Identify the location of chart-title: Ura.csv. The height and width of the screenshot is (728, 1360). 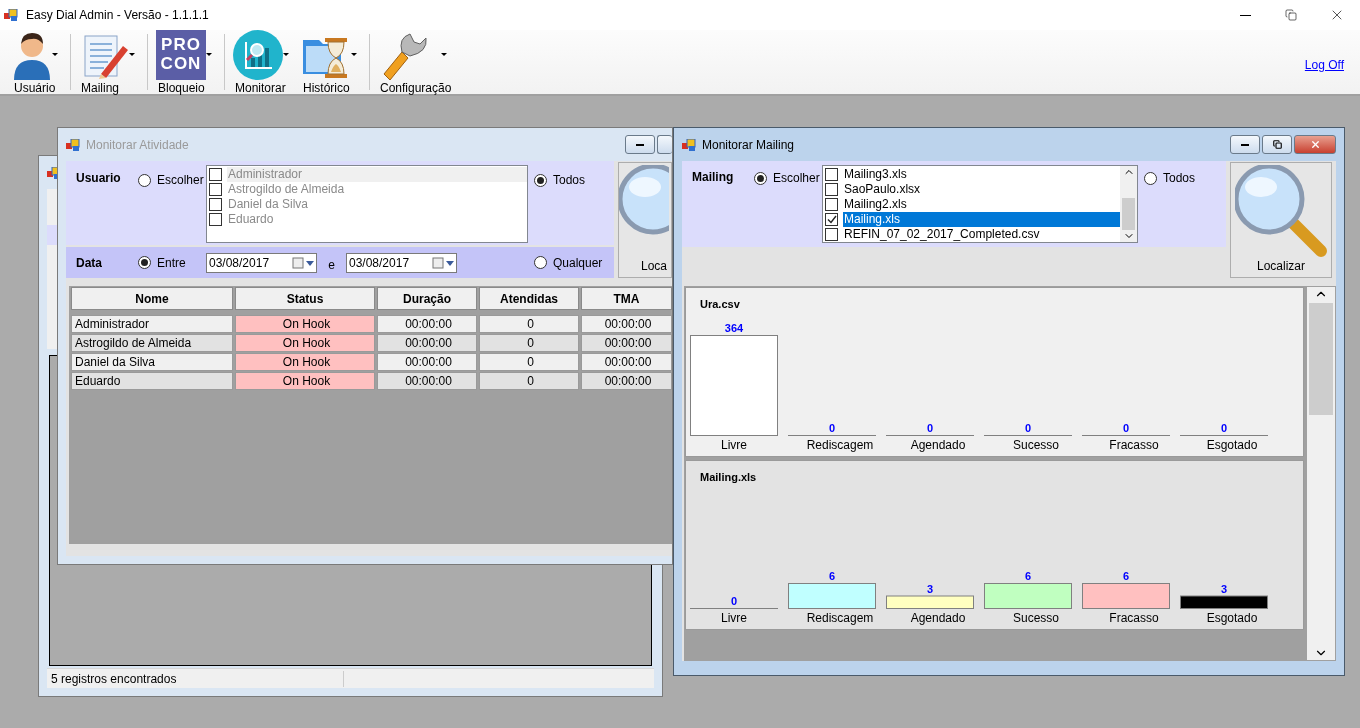
(720, 305).